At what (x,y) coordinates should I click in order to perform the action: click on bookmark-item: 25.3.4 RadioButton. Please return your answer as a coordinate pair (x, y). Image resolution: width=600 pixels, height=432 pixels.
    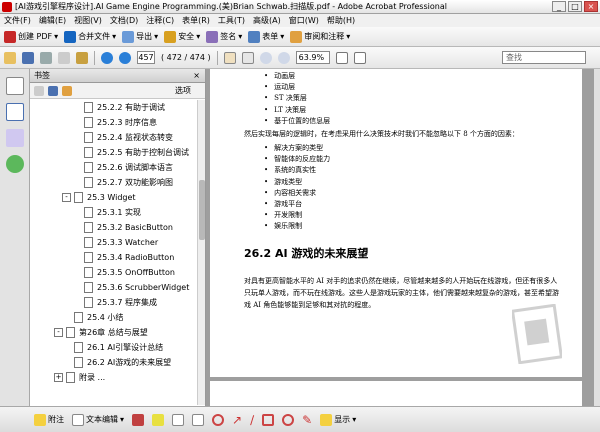
    Looking at the image, I should click on (129, 257).